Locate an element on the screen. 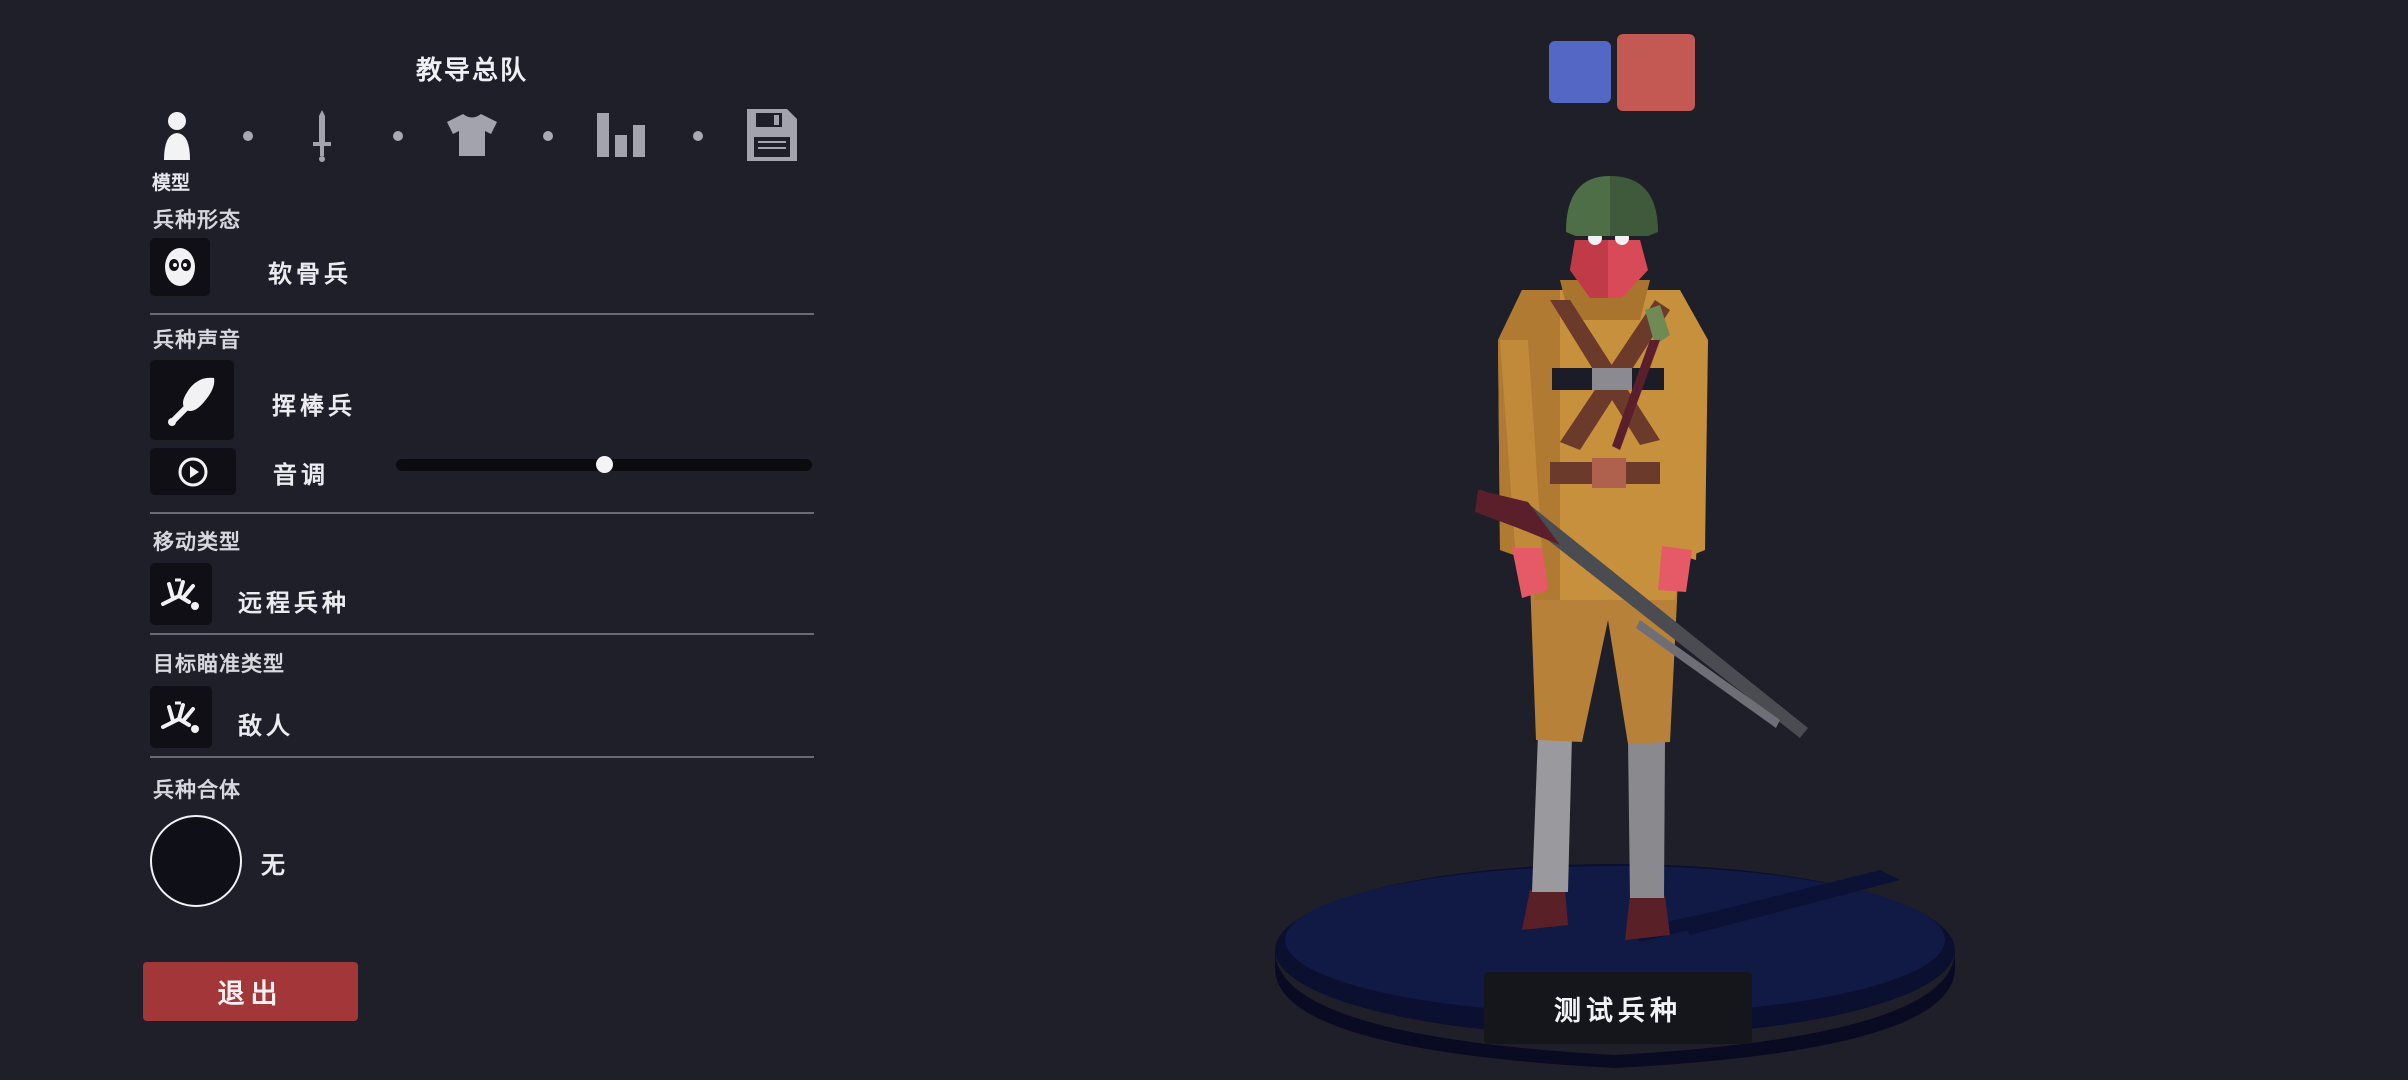 The image size is (2408, 1080). save-icon is located at coordinates (772, 135).